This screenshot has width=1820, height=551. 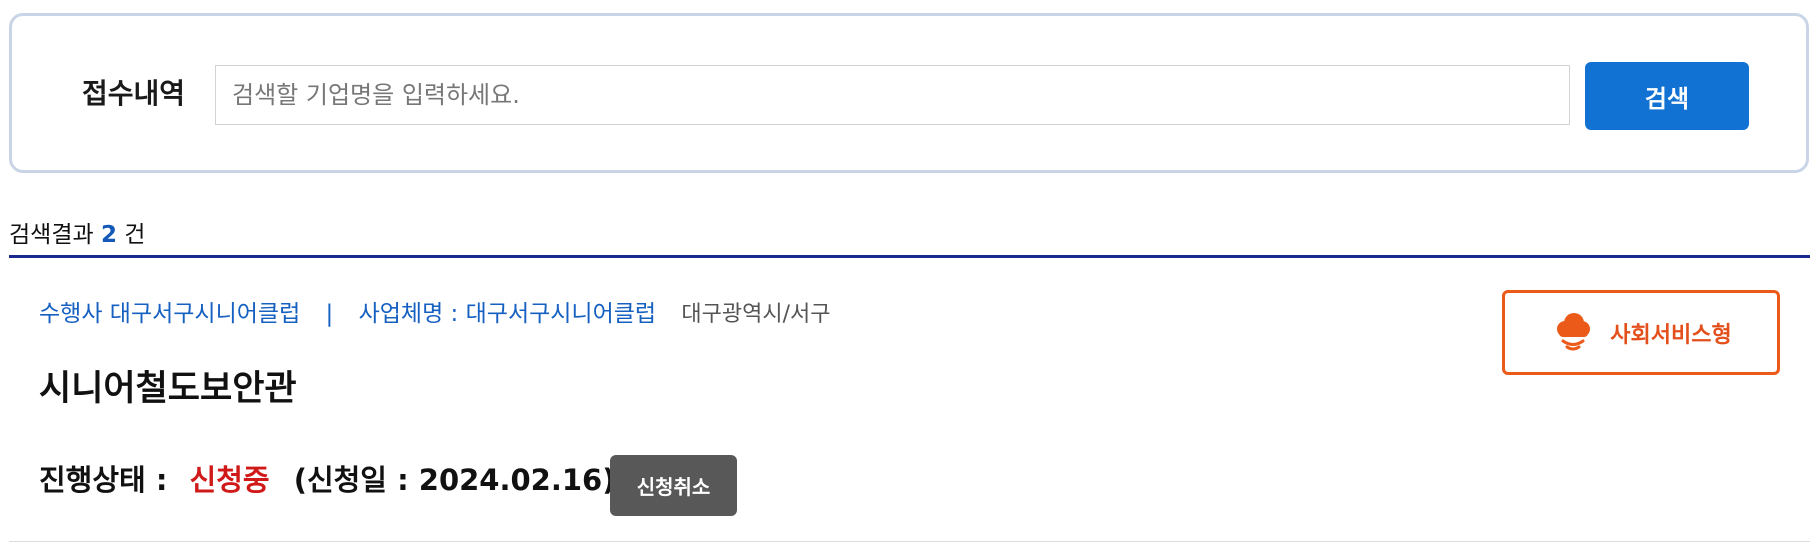 I want to click on status-line: 진행상태 : 신청중 (신청일 : 2024.02.16), so click(x=327, y=480).